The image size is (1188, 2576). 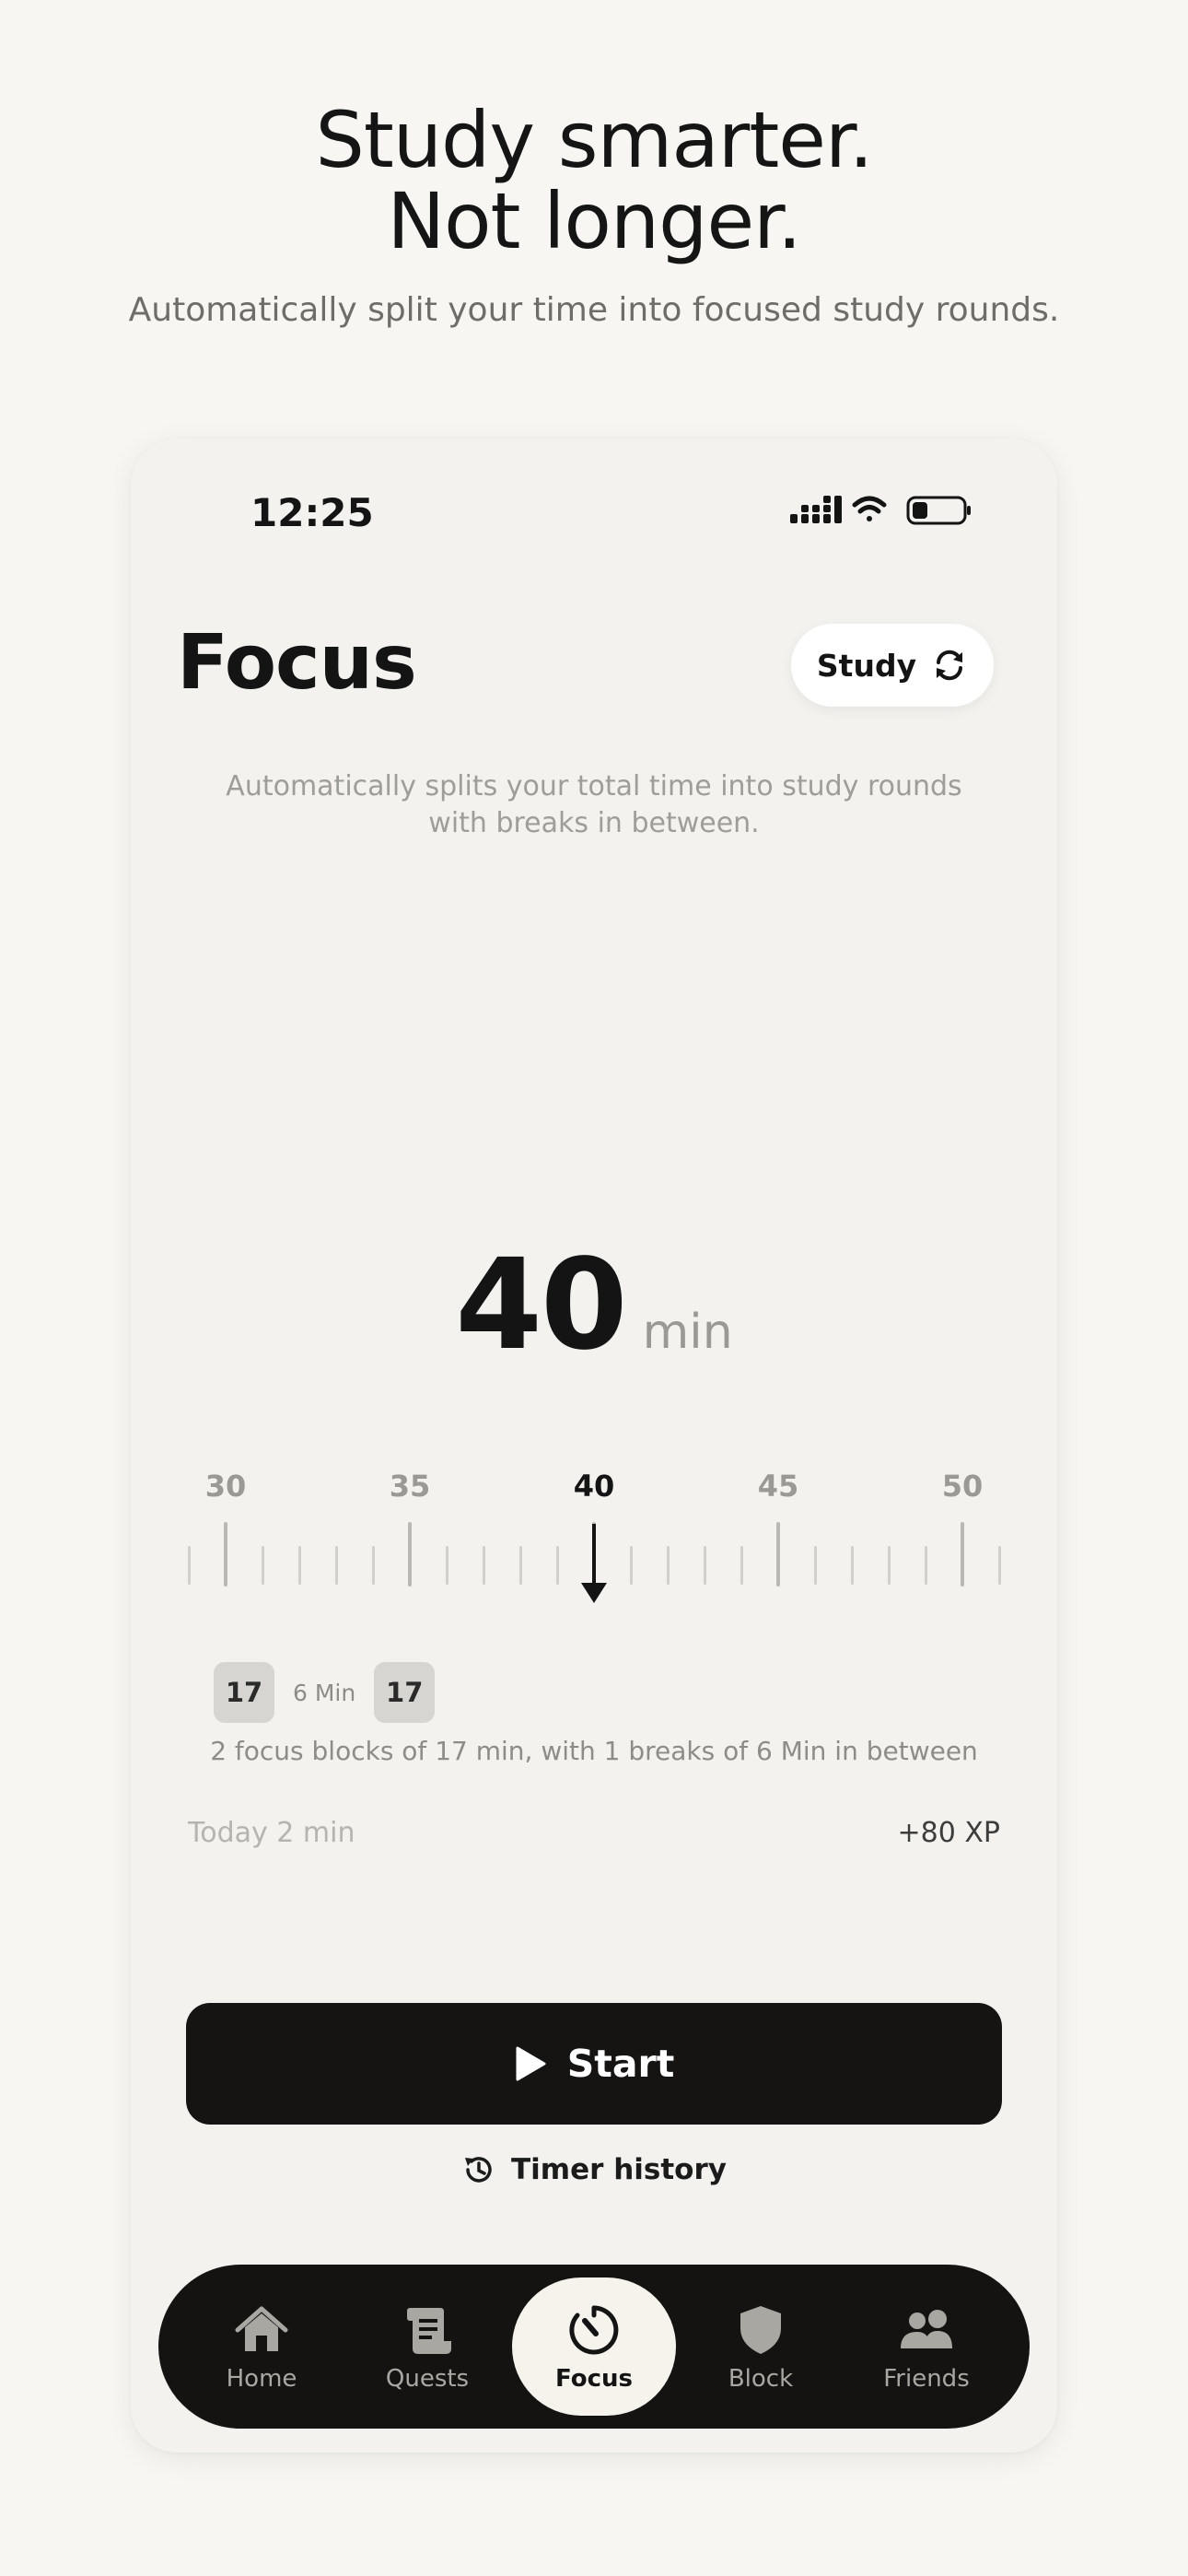 I want to click on tab-label: Block, so click(x=761, y=2379).